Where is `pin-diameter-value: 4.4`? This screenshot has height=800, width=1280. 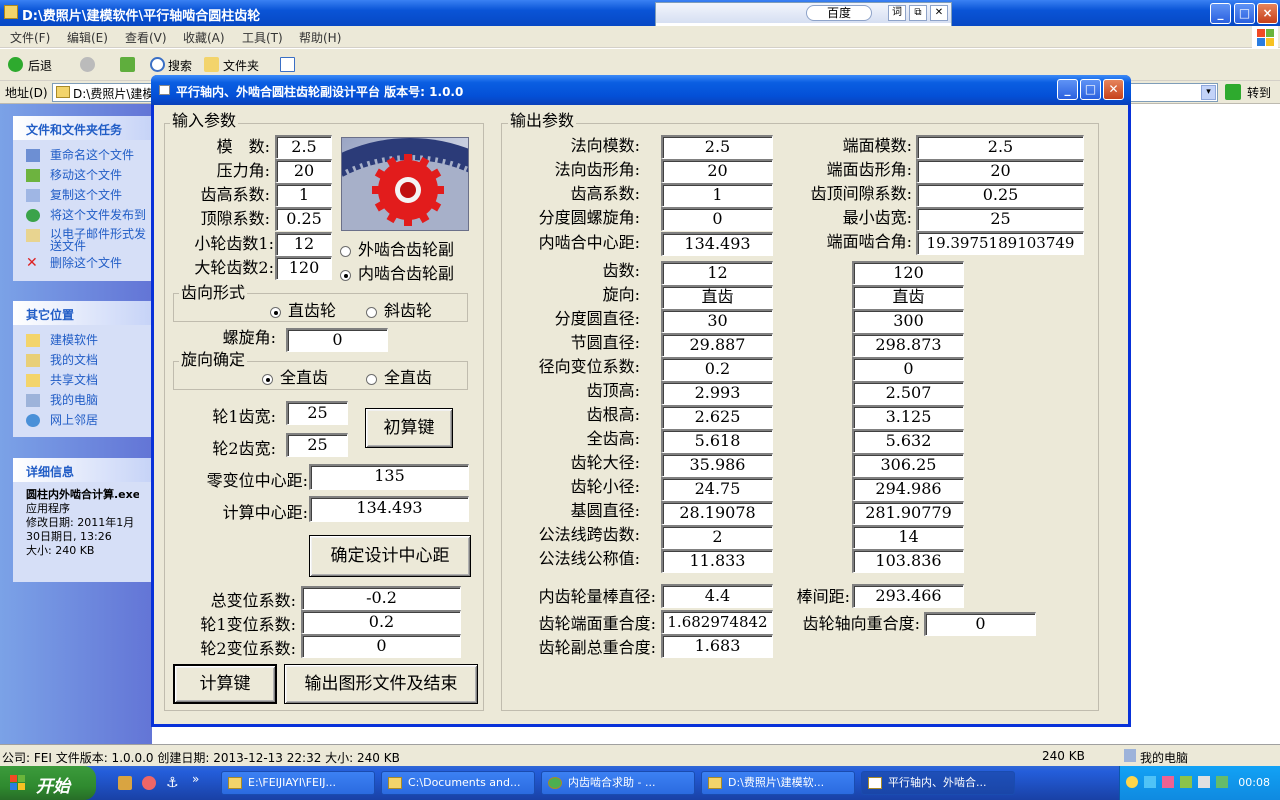 pin-diameter-value: 4.4 is located at coordinates (717, 596).